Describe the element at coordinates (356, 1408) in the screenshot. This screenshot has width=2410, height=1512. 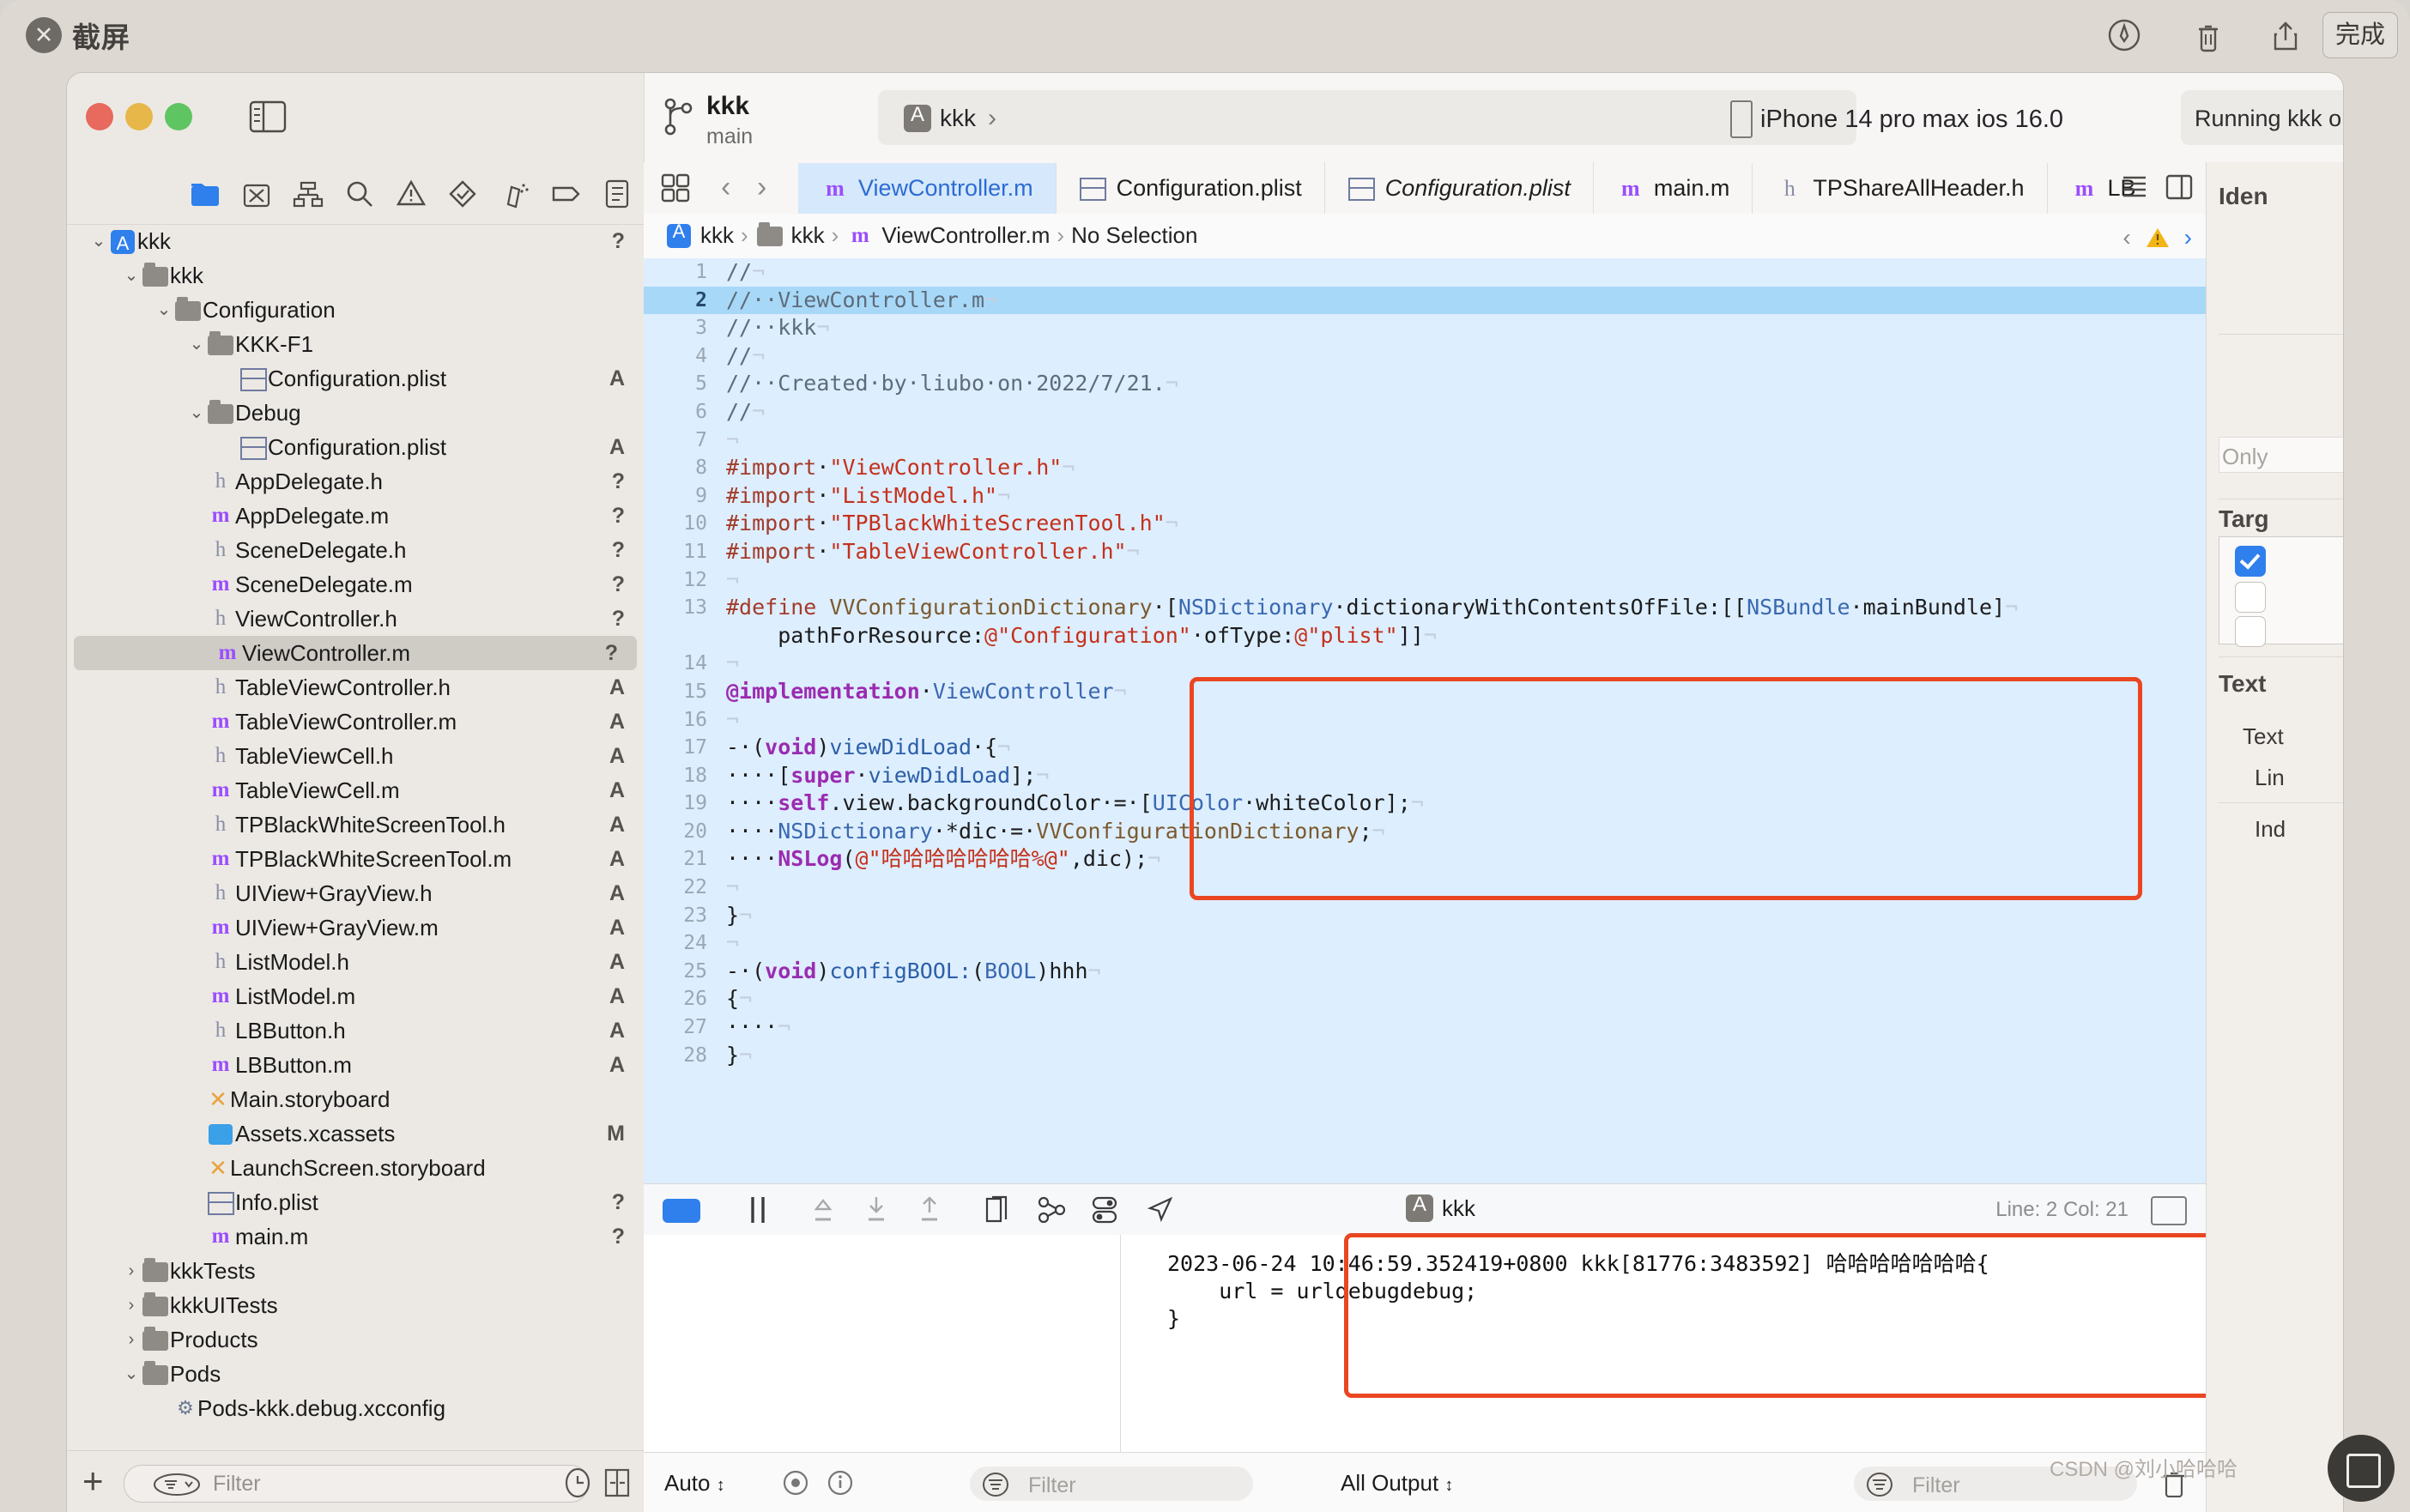
I see `navigator-item-pods-kkk-debug-xcconfig: ⚙ Pods-kkk.debug.xcconfig` at that location.